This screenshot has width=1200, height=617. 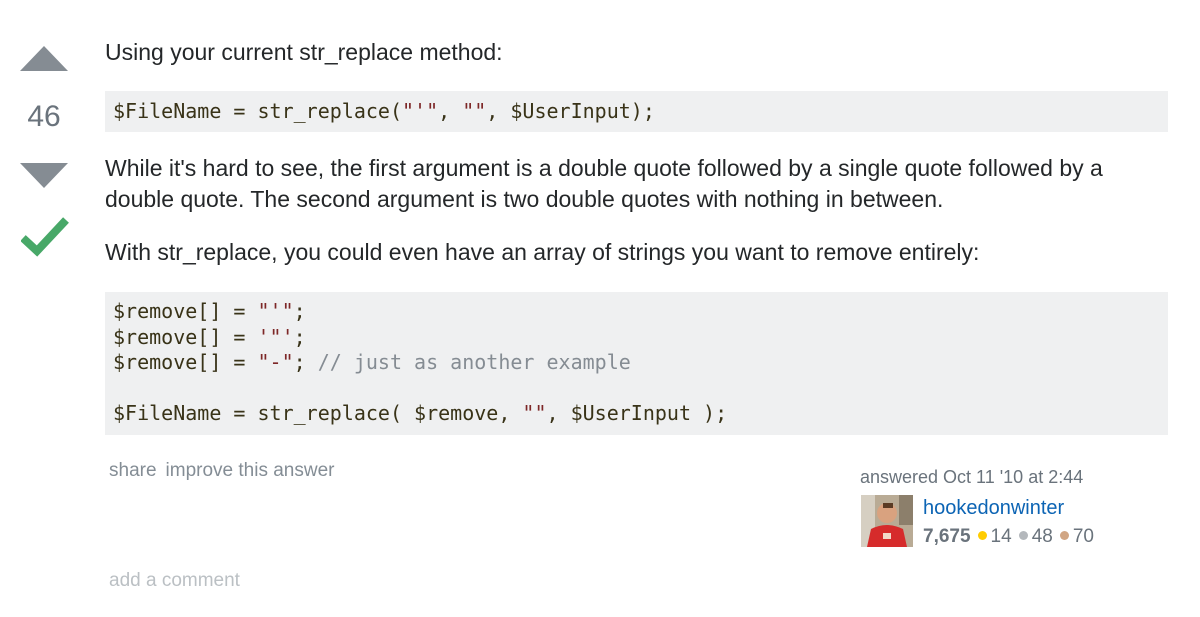 I want to click on improve-answer-link: improve this answer, so click(x=250, y=470).